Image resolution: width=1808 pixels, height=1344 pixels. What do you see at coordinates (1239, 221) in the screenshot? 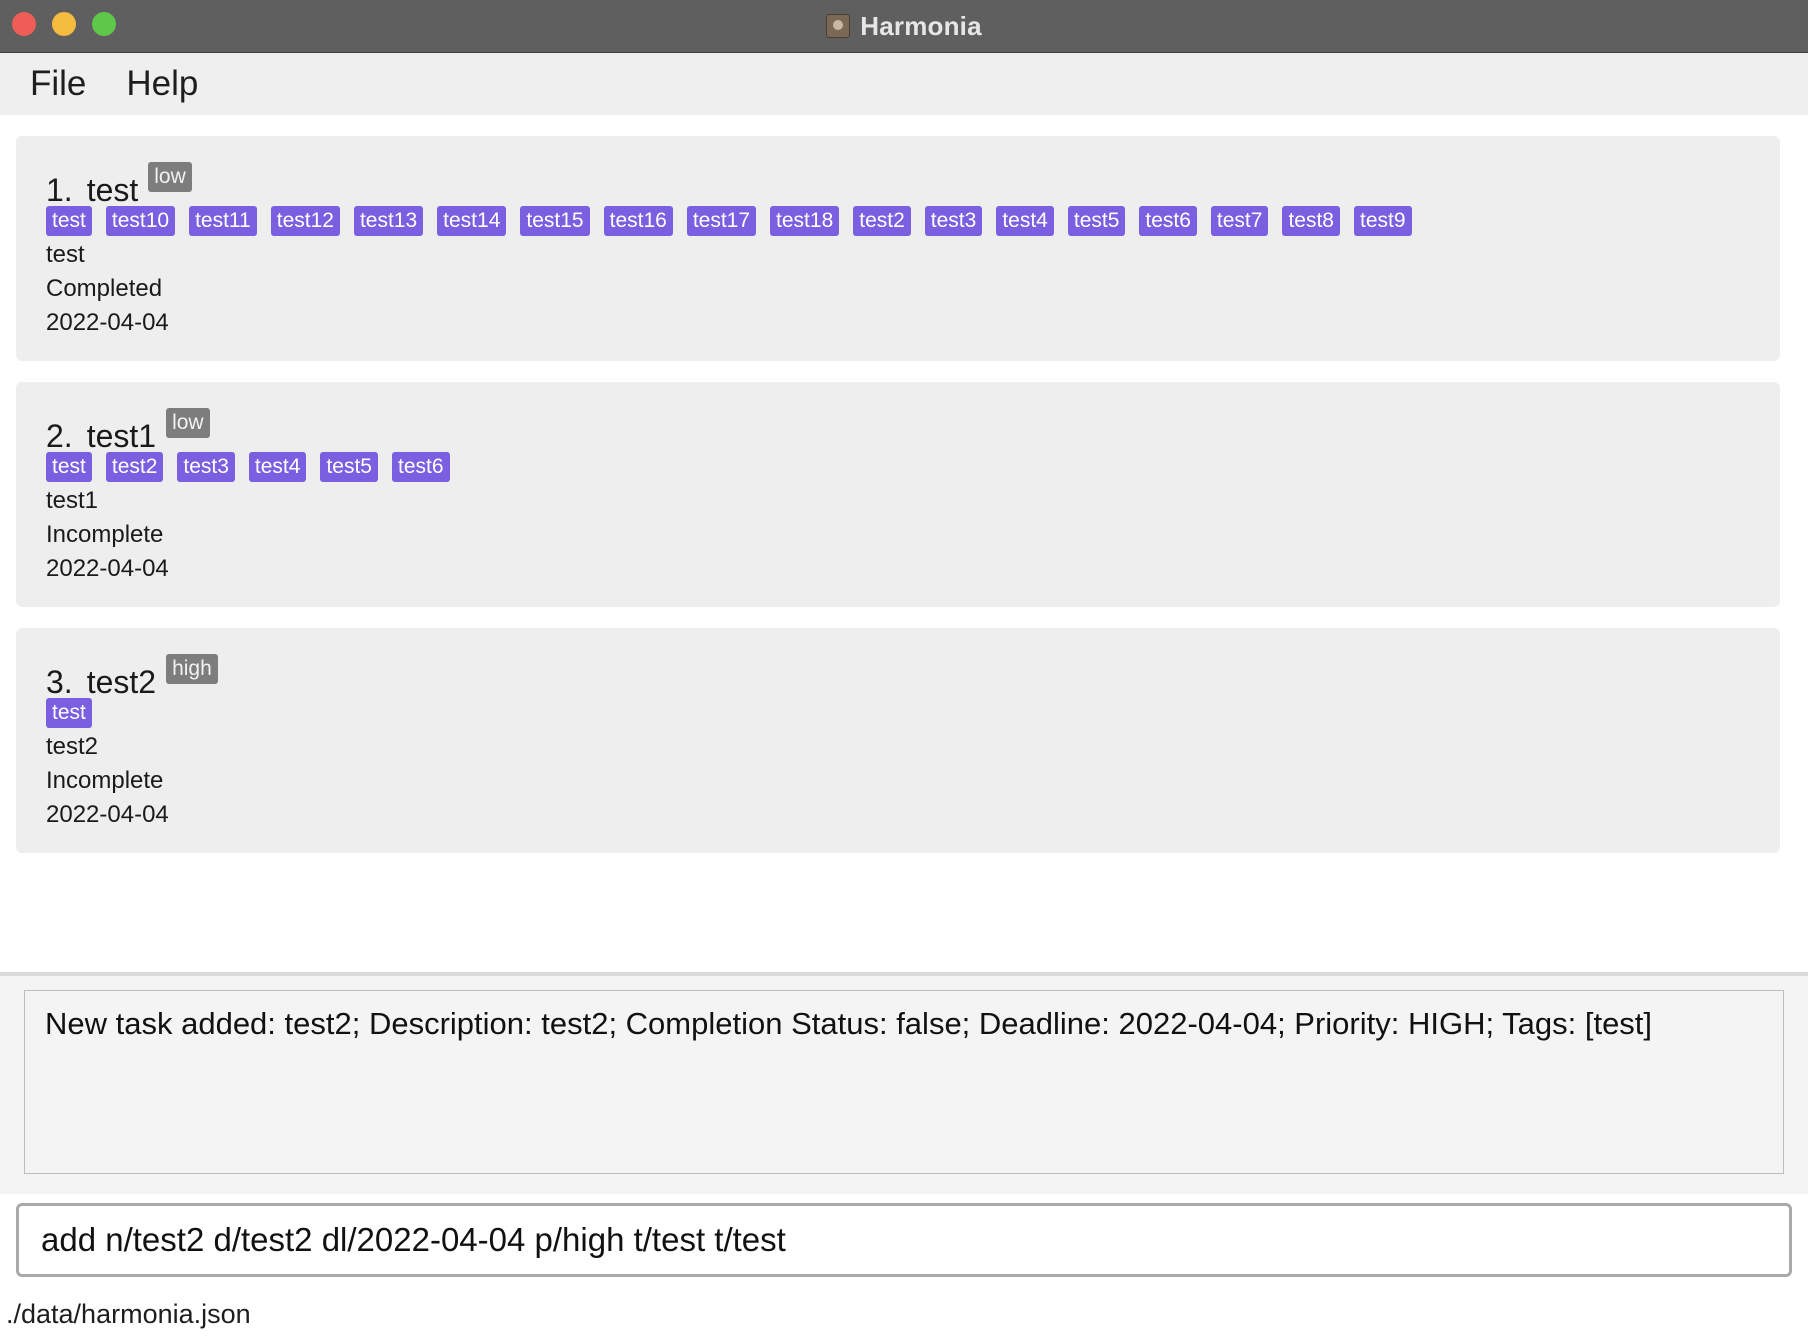
I see `task-tag: test7` at bounding box center [1239, 221].